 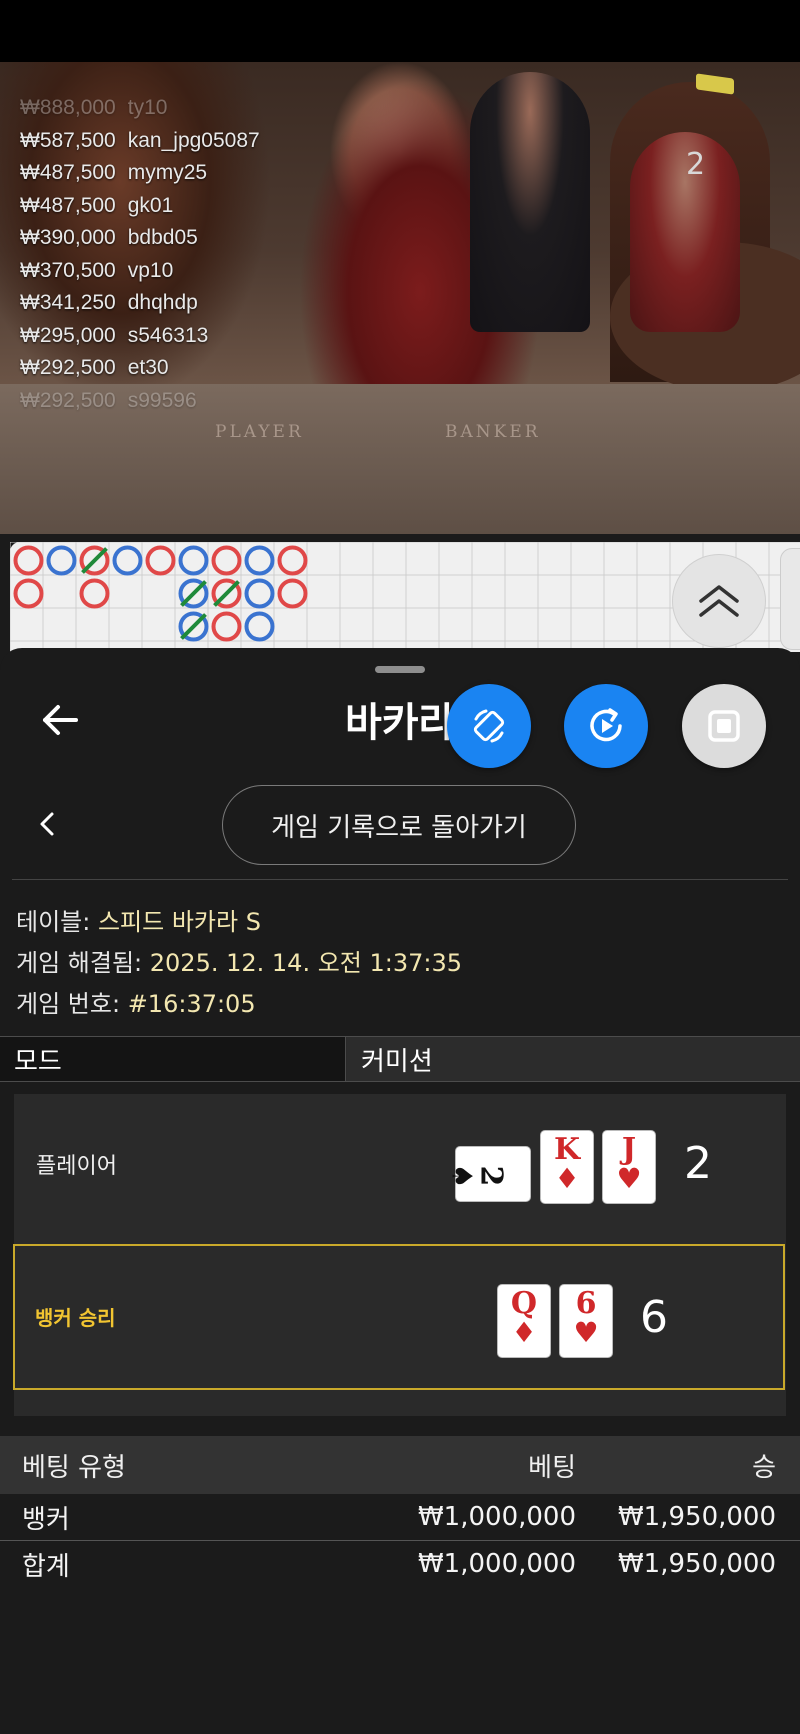 I want to click on background-dealer-right, so click(x=685, y=232).